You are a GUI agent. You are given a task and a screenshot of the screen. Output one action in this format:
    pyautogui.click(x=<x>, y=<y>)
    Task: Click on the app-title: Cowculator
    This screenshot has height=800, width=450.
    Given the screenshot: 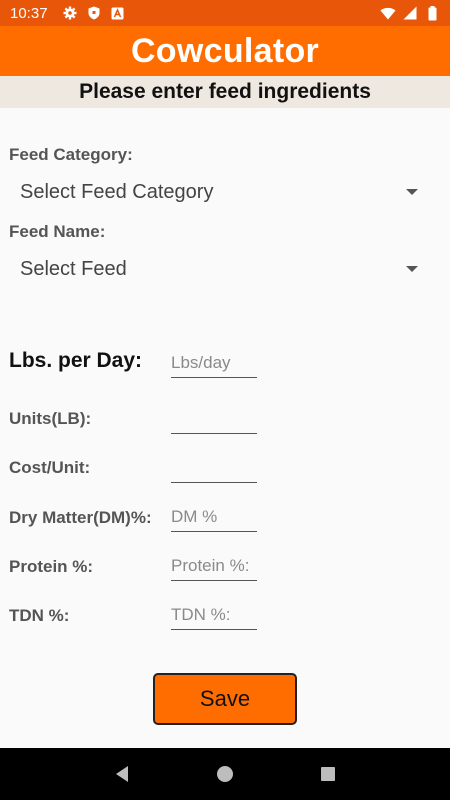 What is the action you would take?
    pyautogui.click(x=225, y=50)
    